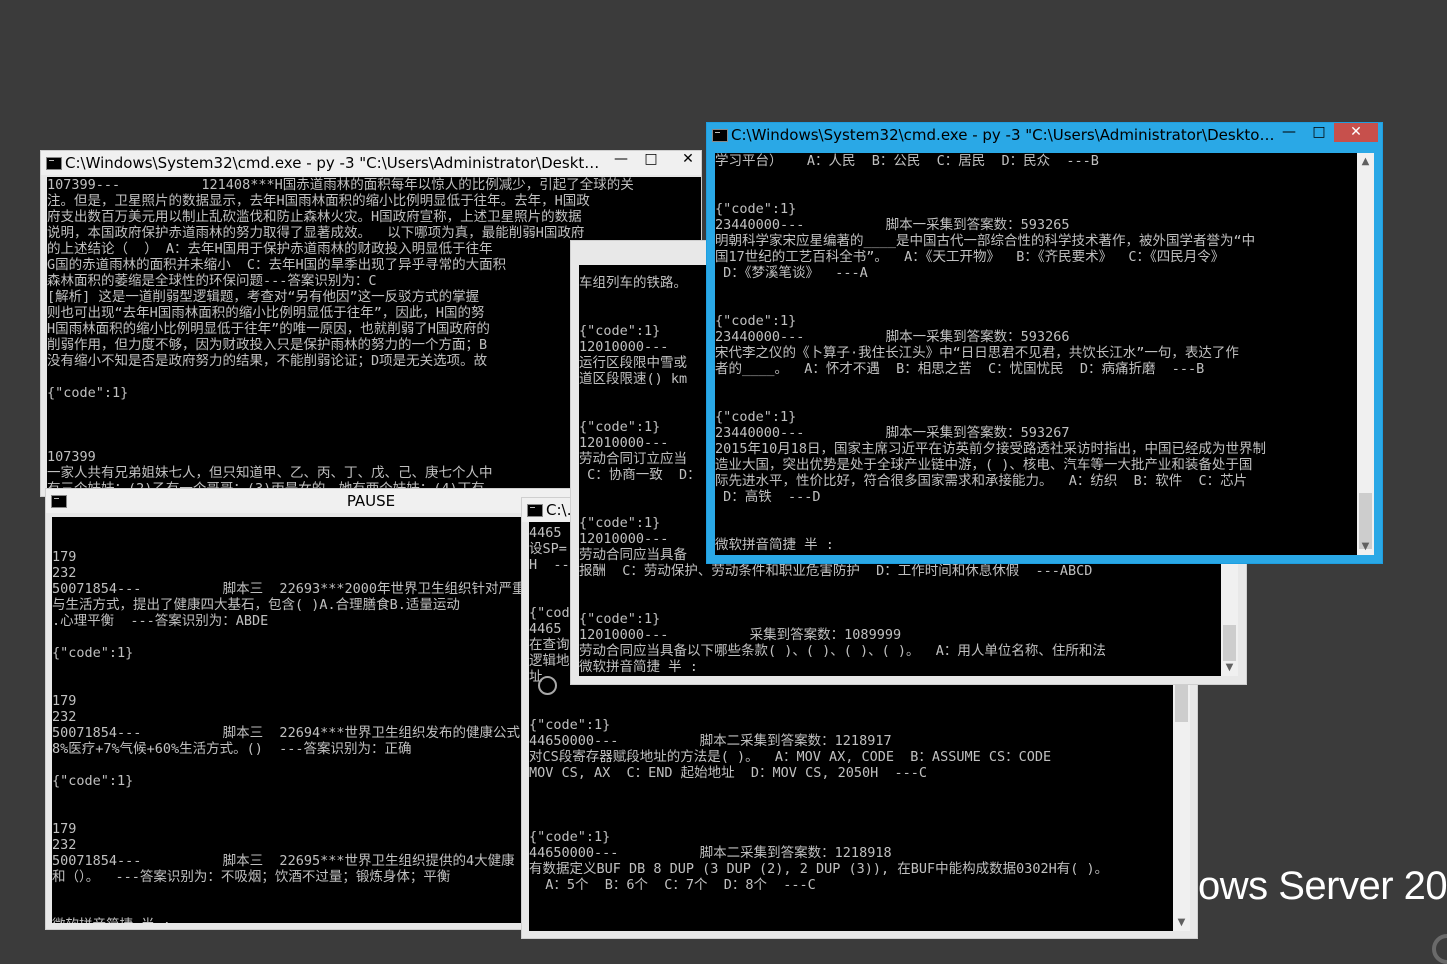 The width and height of the screenshot is (1447, 964). I want to click on console-line: 府支出数百万美元用以制止乱砍滥伐和防止森林火灾。H国政府宣称，上述卫星照片的数据, so click(314, 217).